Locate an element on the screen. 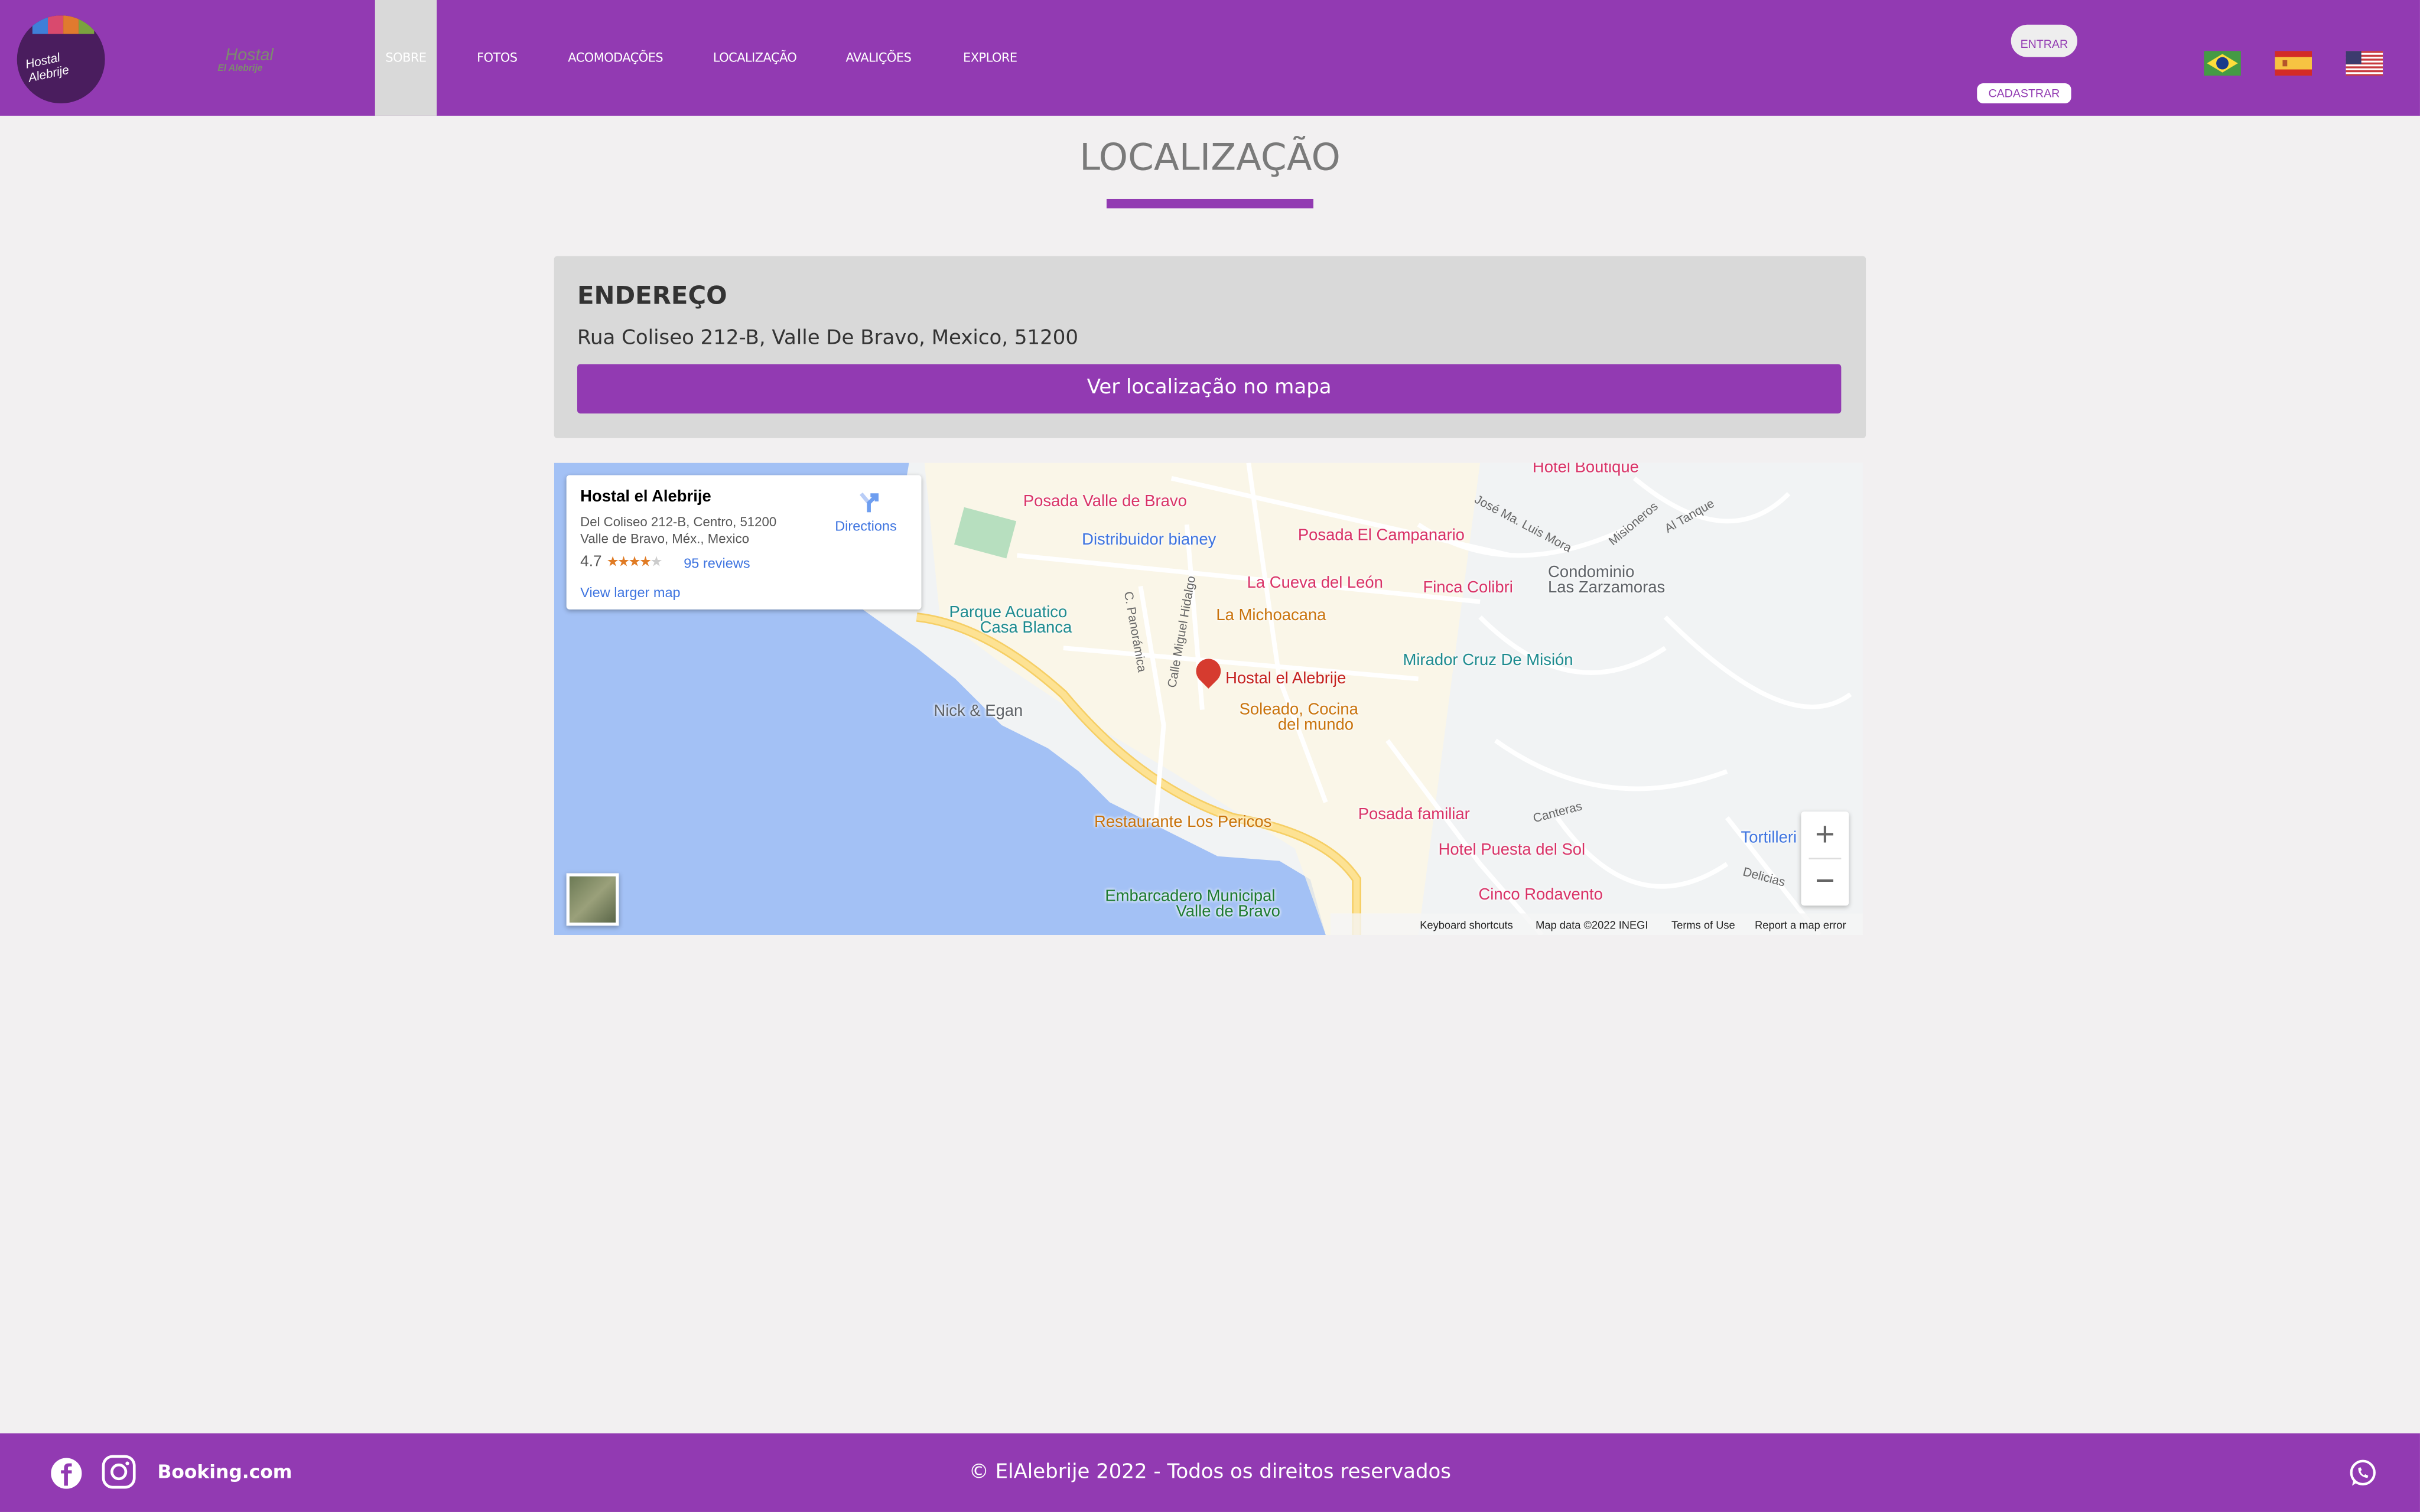 This screenshot has width=2420, height=1512. login-button: ENTRAR is located at coordinates (2044, 40).